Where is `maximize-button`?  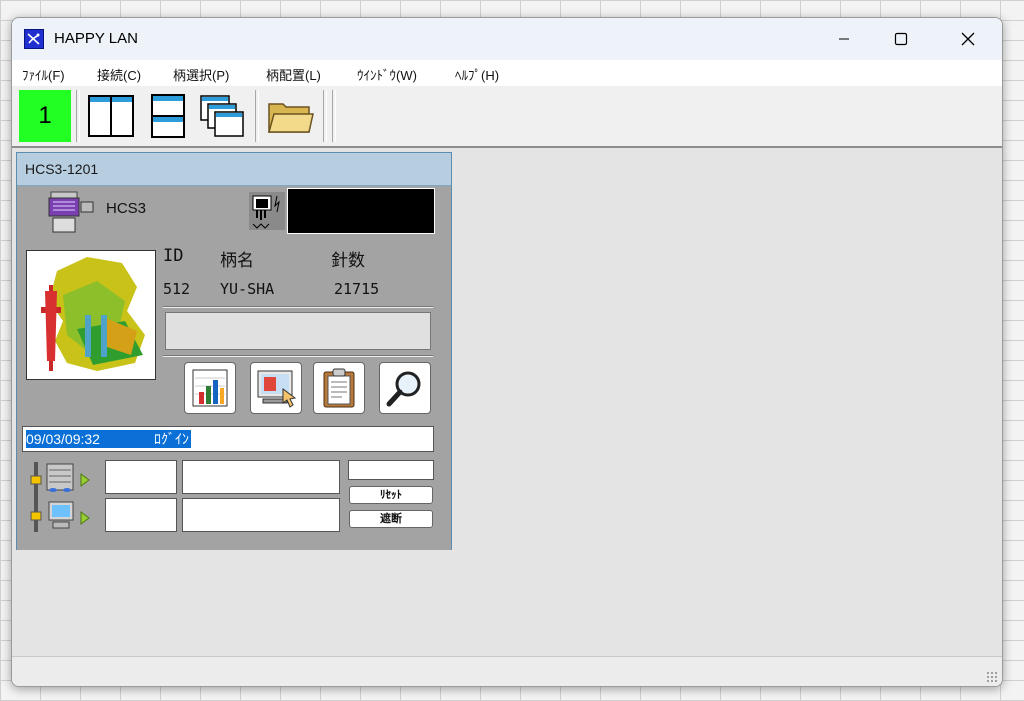 maximize-button is located at coordinates (901, 39).